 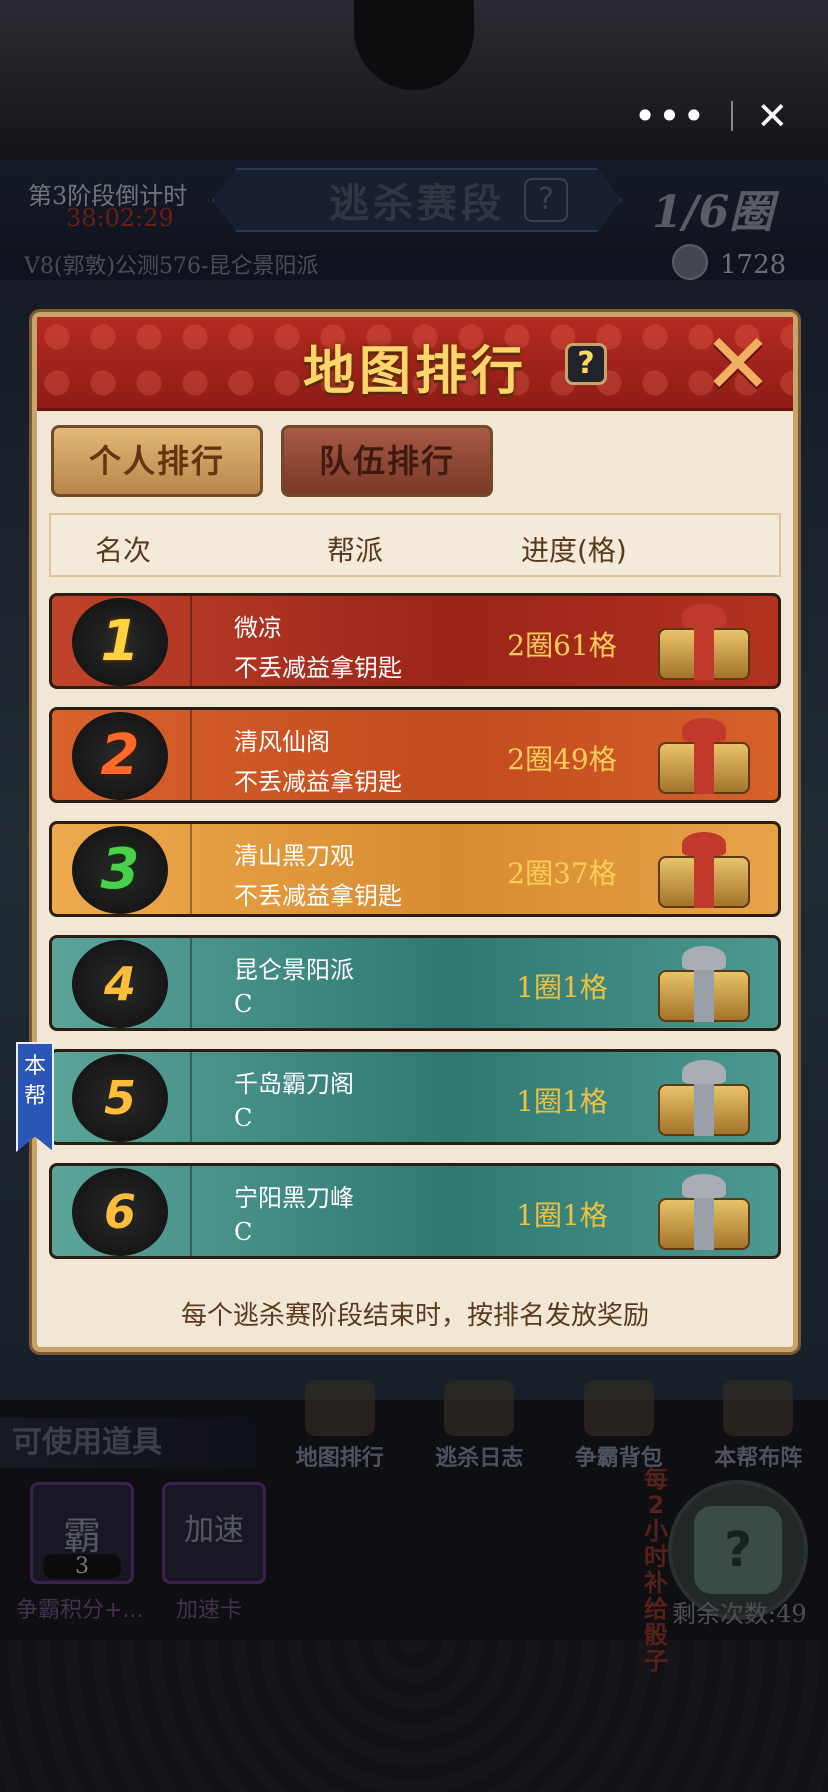 What do you see at coordinates (123, 550) in the screenshot?
I see `column-header-rank: 名次` at bounding box center [123, 550].